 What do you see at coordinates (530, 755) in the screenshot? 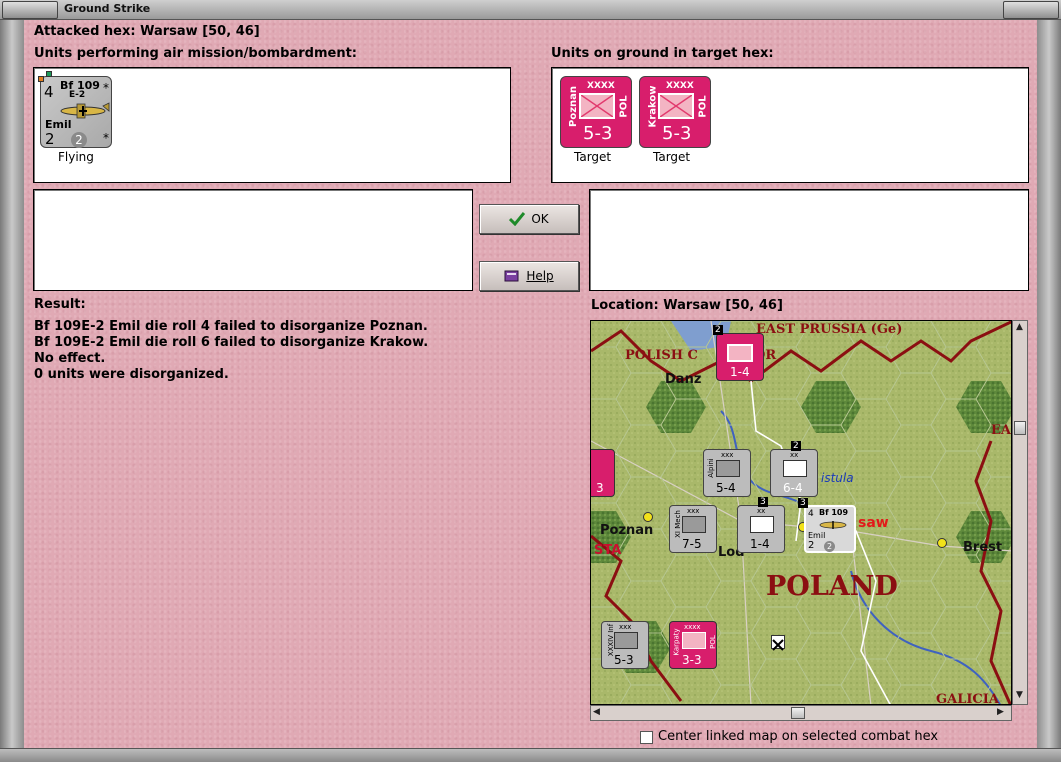
I see `status-bar` at bounding box center [530, 755].